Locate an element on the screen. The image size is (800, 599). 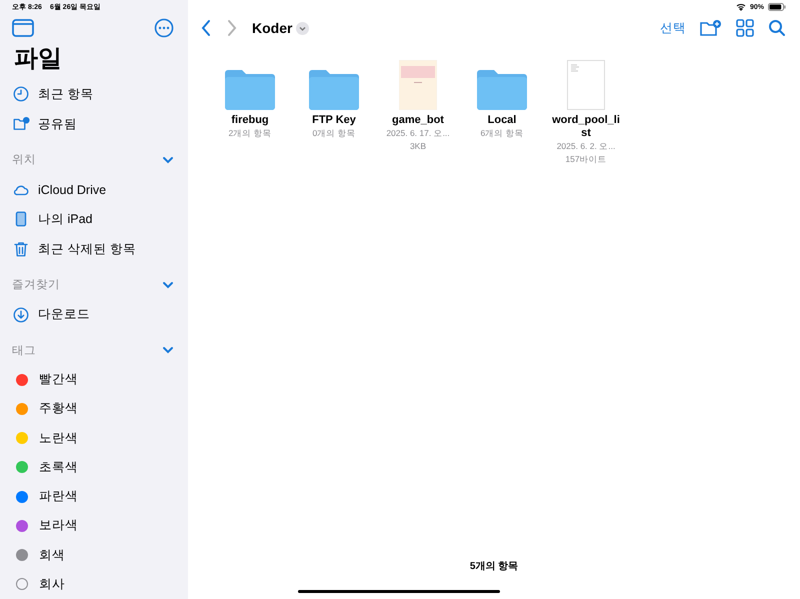
item-count: 5개의 항목 is located at coordinates (494, 566).